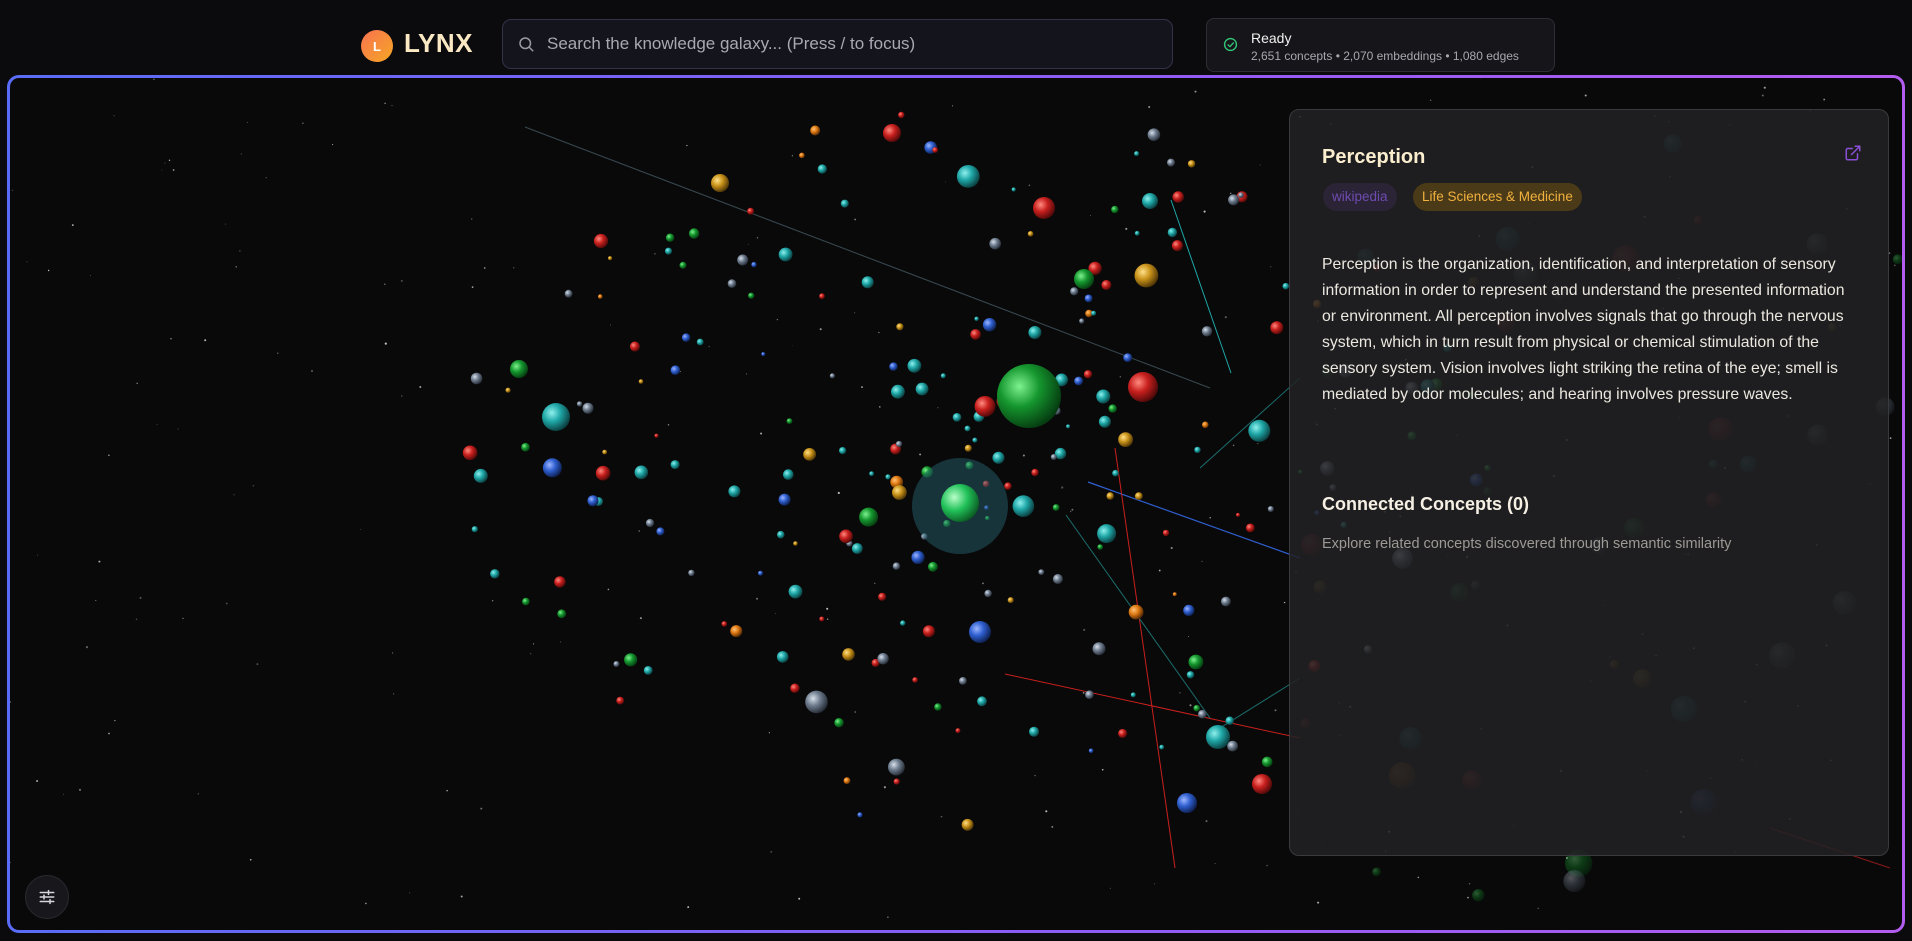 The image size is (1912, 941). What do you see at coordinates (438, 43) in the screenshot?
I see `app-name: LYNX` at bounding box center [438, 43].